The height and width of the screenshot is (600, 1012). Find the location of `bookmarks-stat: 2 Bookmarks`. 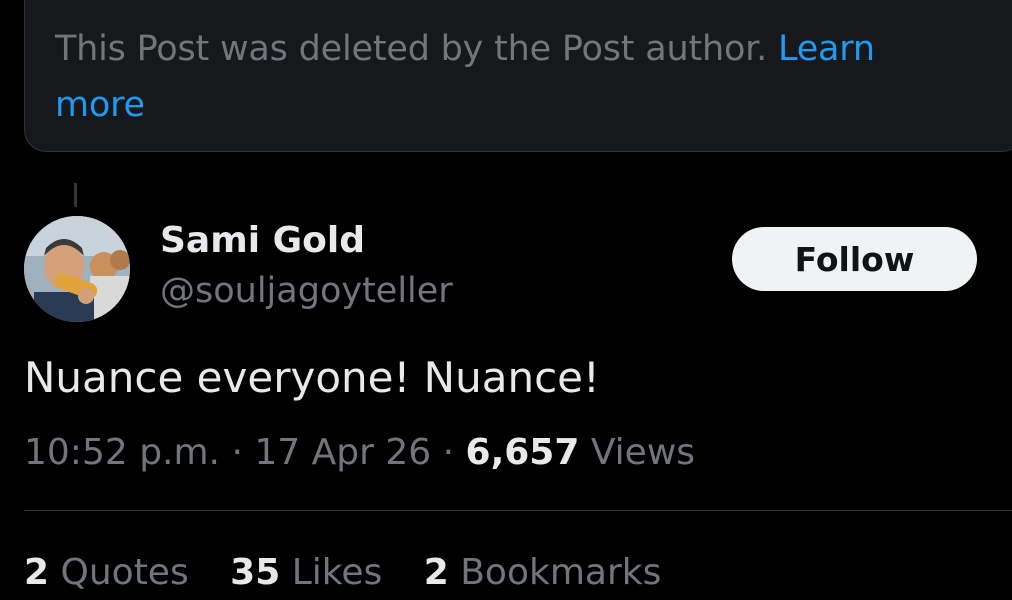

bookmarks-stat: 2 Bookmarks is located at coordinates (543, 573).